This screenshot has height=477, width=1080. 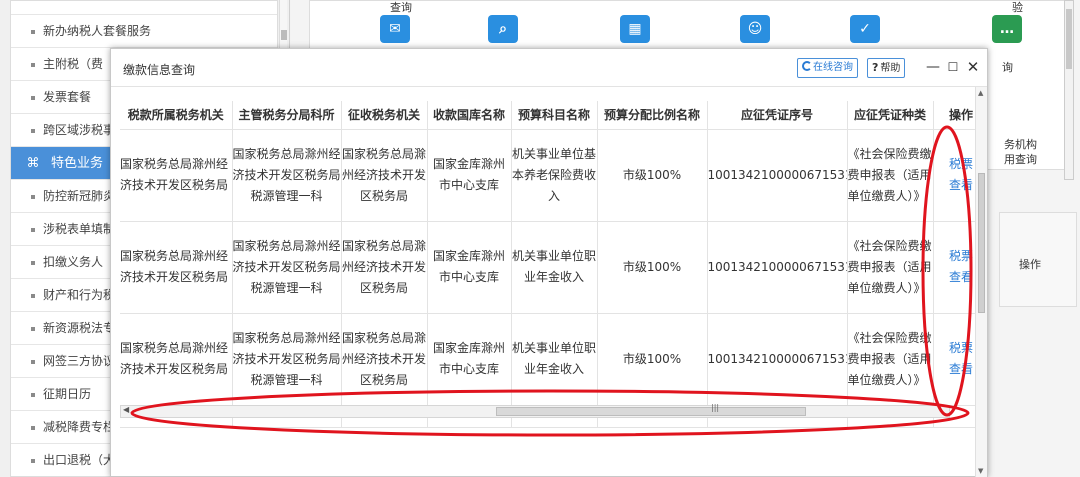 I want to click on column-header: 预算分配比例名称, so click(x=652, y=115).